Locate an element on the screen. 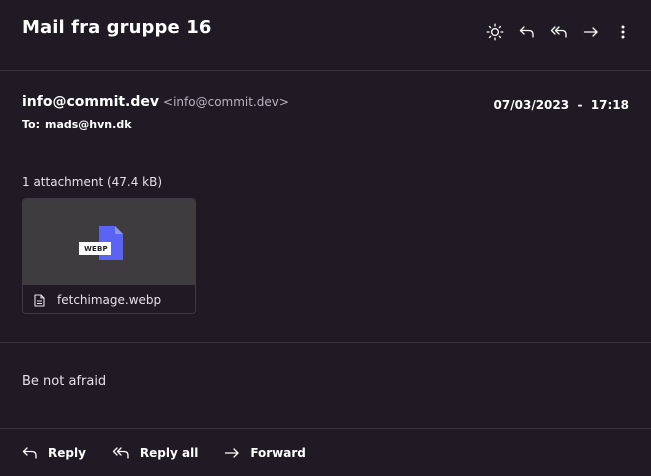  sun-icon is located at coordinates (495, 32).